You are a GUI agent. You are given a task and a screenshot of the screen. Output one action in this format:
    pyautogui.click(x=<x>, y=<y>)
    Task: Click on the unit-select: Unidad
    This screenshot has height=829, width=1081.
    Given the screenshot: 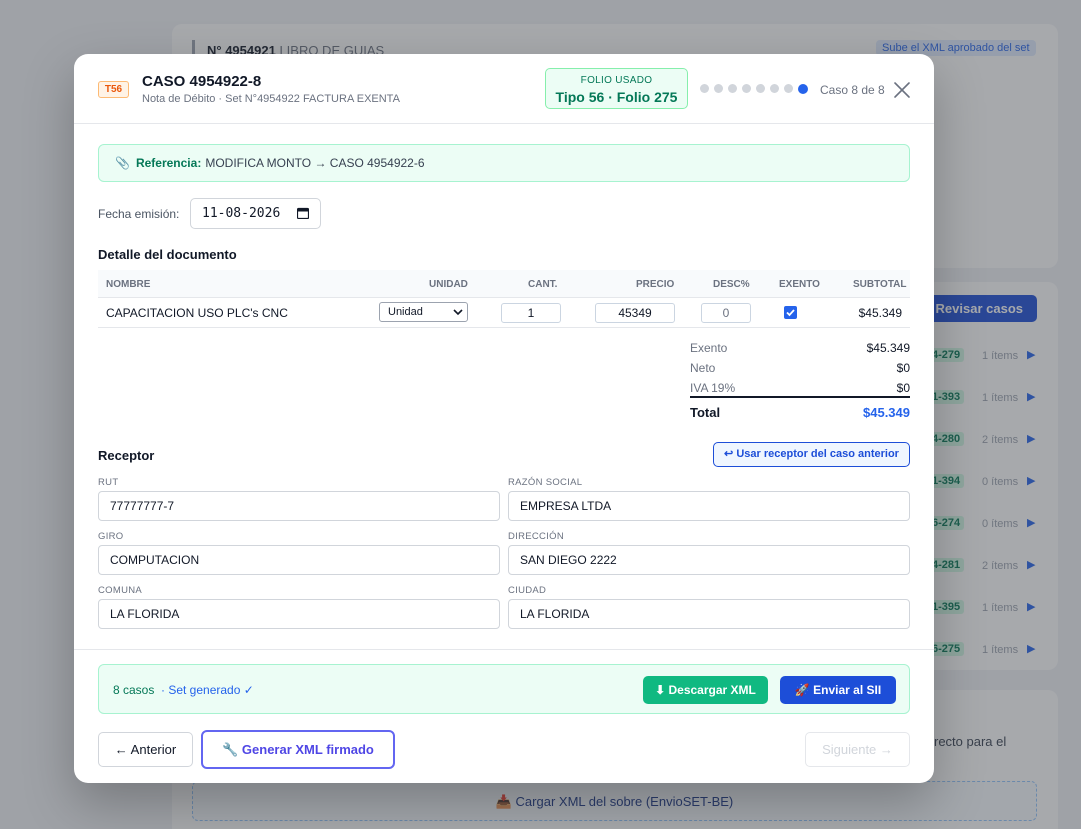 What is the action you would take?
    pyautogui.click(x=423, y=312)
    